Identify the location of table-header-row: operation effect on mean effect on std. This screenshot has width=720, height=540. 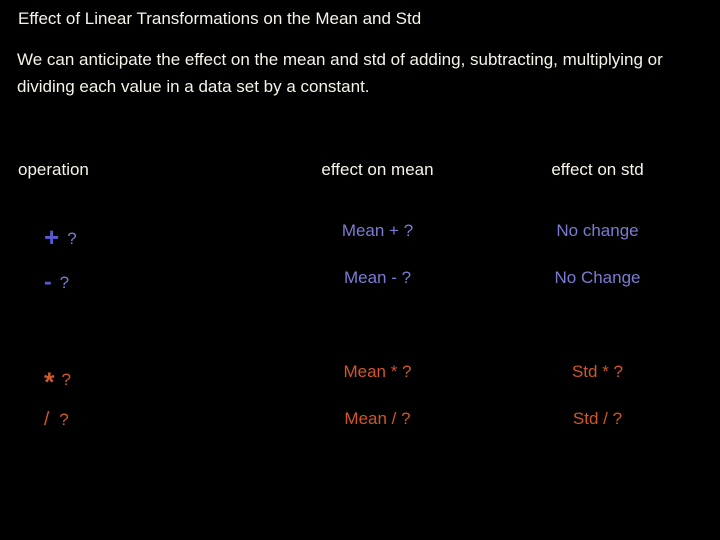
(360, 191).